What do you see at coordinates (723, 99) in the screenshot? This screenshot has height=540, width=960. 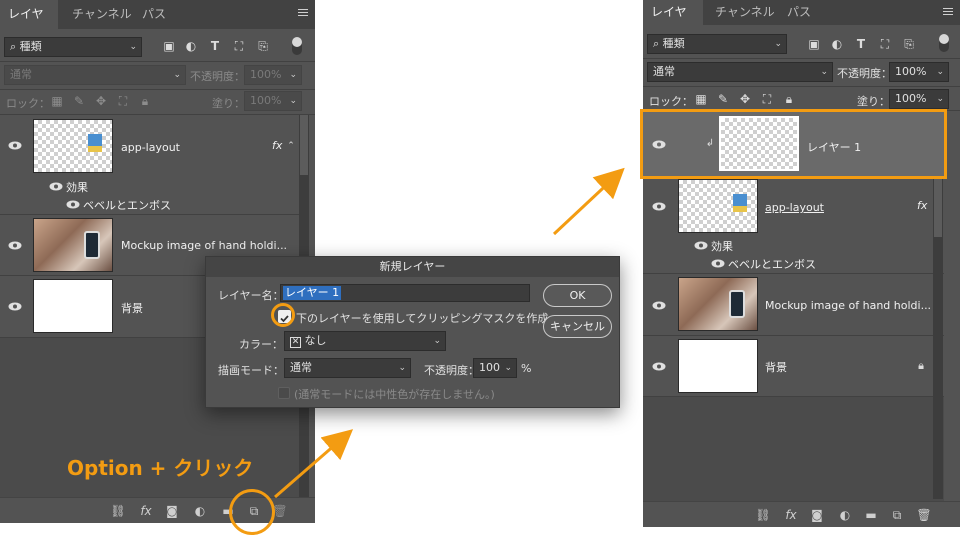 I see `lock-paint-icon: ✎` at bounding box center [723, 99].